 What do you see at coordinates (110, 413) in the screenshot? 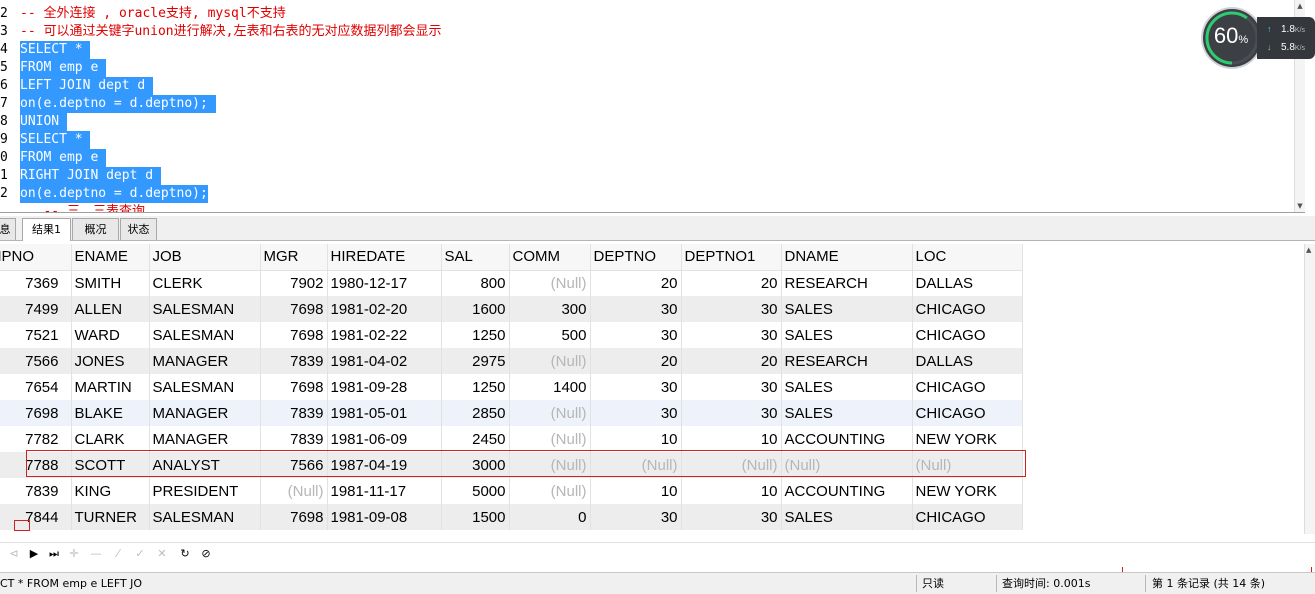
I see `table-cell: BLAKE` at bounding box center [110, 413].